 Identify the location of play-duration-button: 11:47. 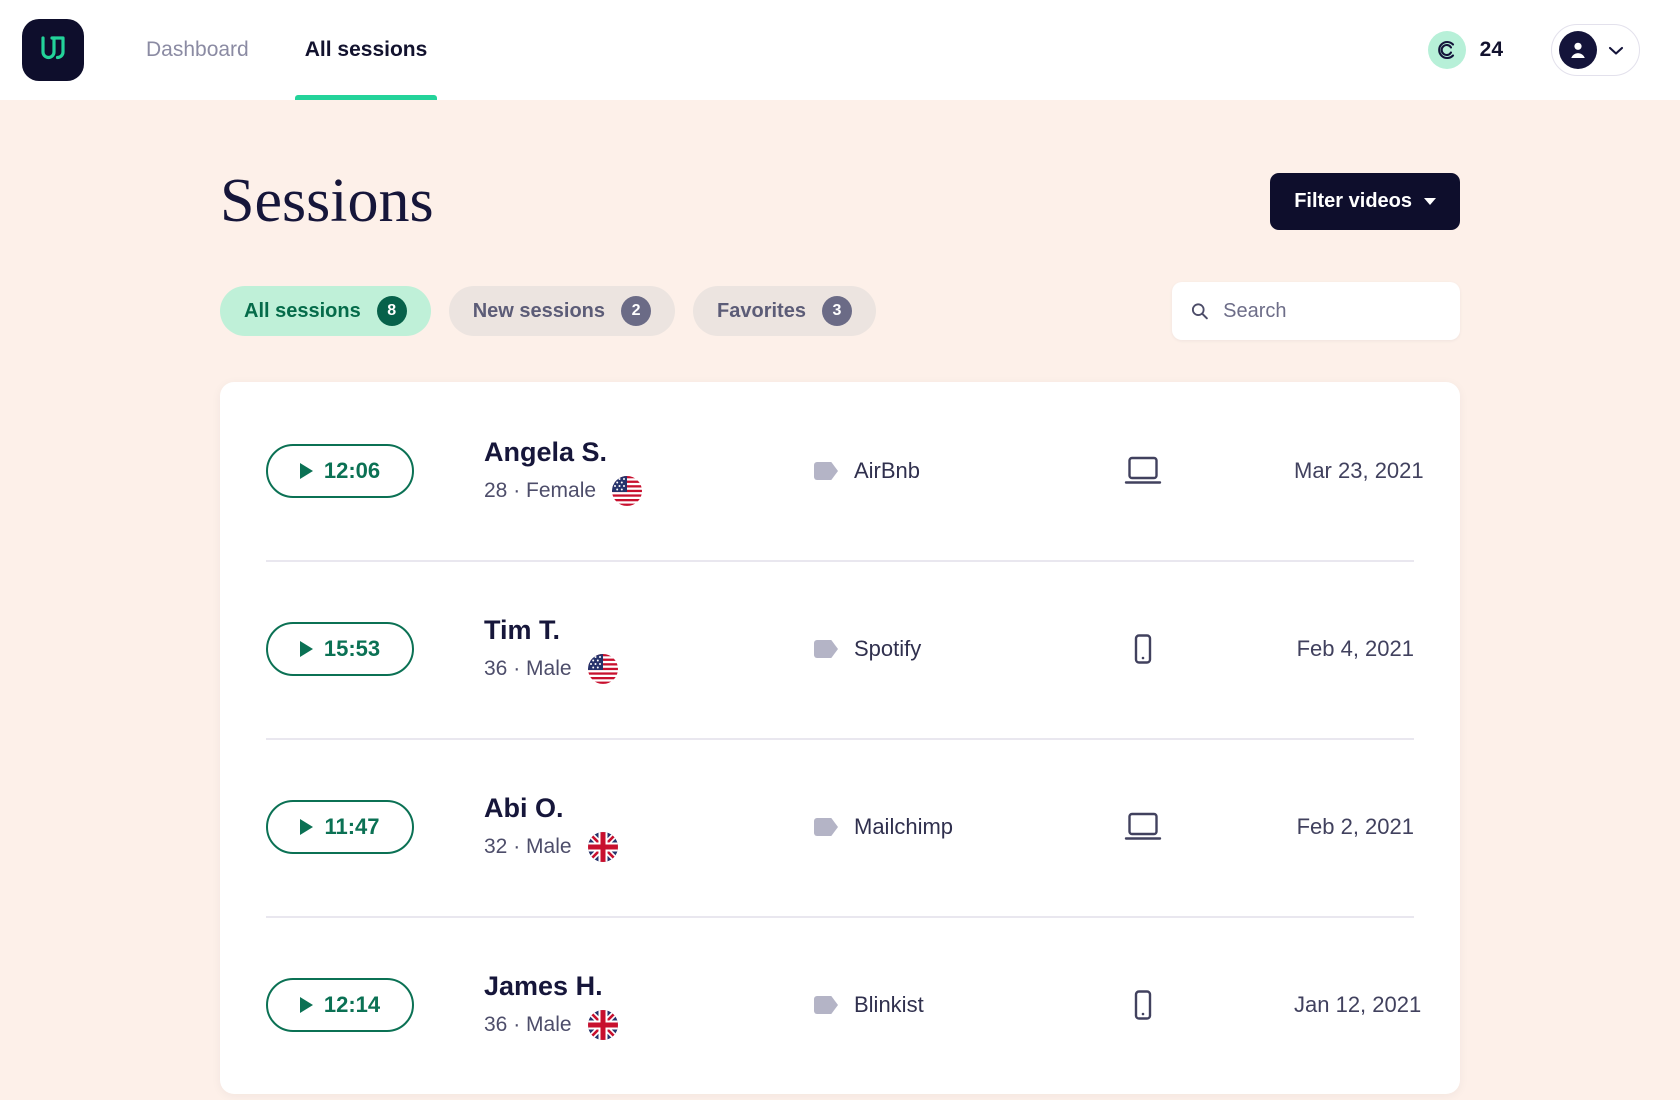
(340, 827).